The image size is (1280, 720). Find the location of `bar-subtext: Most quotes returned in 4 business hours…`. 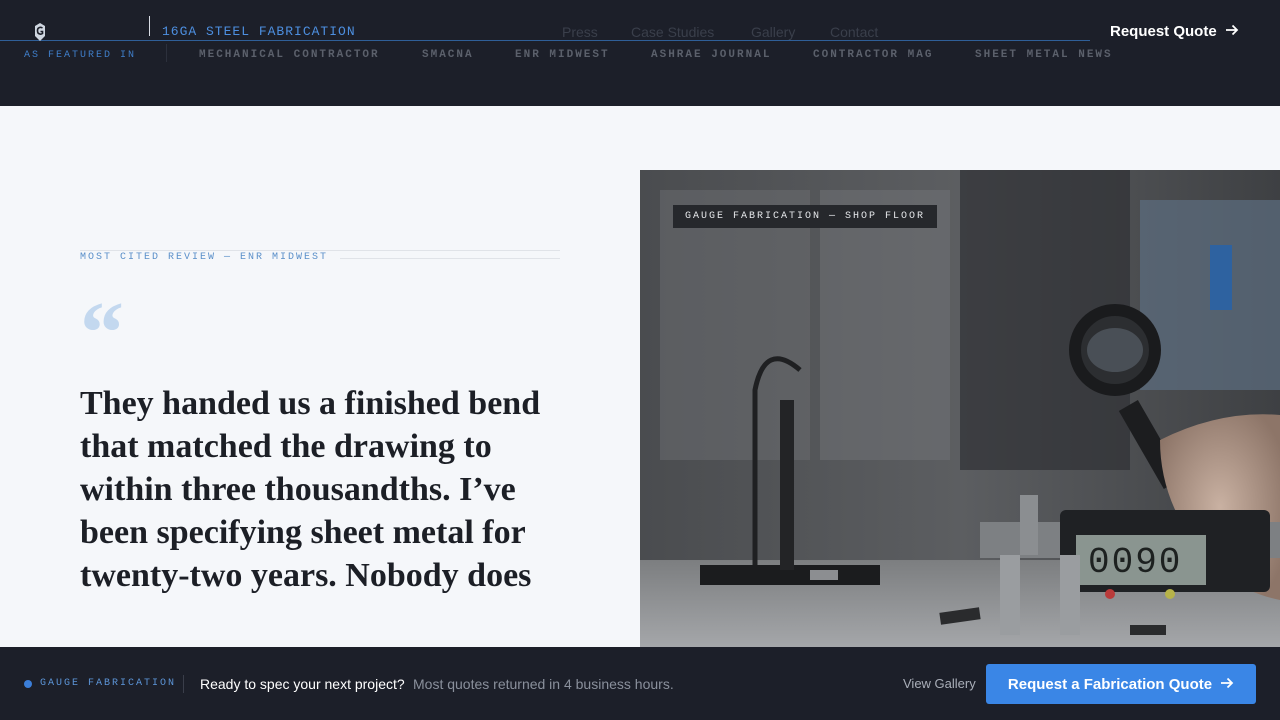

bar-subtext: Most quotes returned in 4 business hours… is located at coordinates (543, 684).